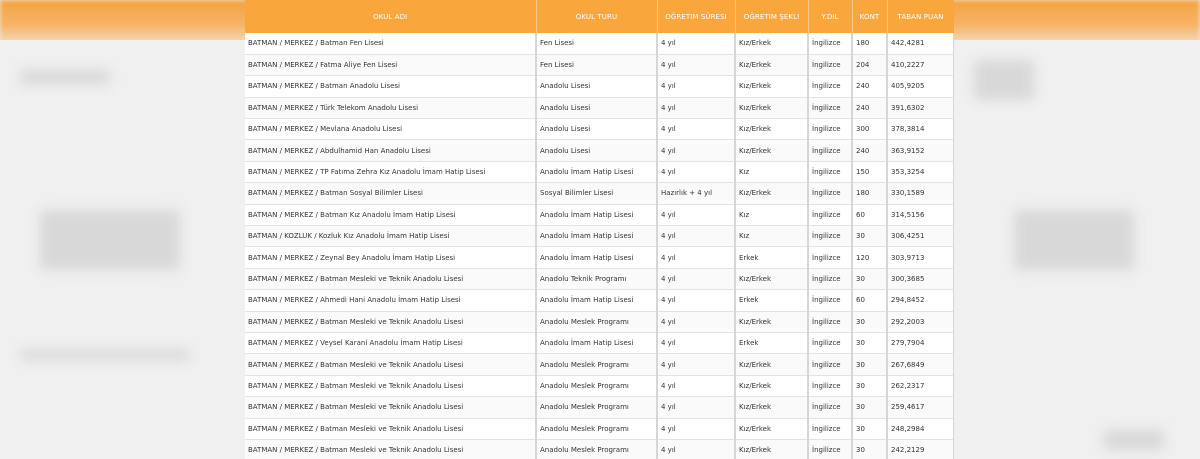 Image resolution: width=1200 pixels, height=459 pixels. I want to click on cell-base-score: 303,9713, so click(920, 257).